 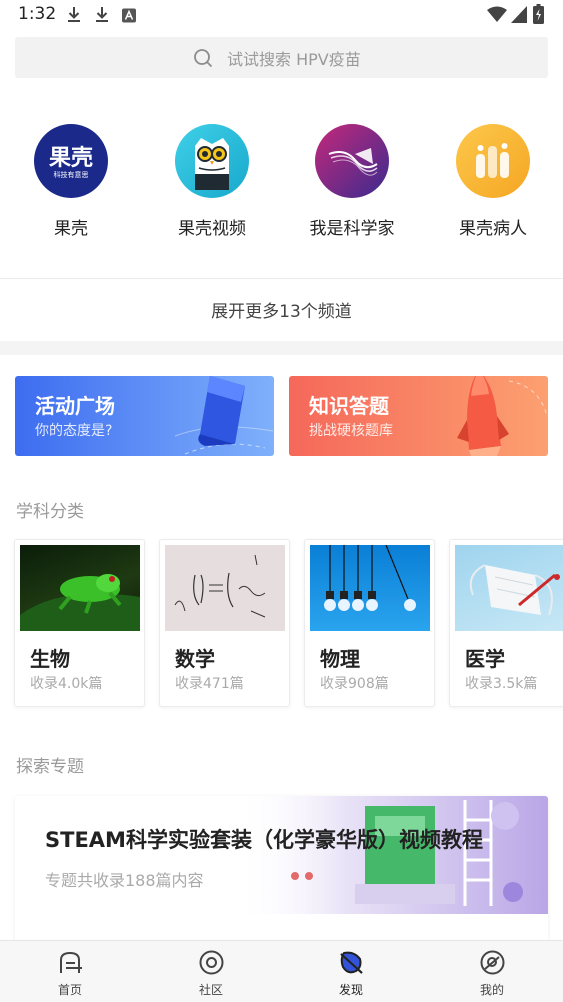 What do you see at coordinates (224, 415) in the screenshot?
I see `scroll-icon` at bounding box center [224, 415].